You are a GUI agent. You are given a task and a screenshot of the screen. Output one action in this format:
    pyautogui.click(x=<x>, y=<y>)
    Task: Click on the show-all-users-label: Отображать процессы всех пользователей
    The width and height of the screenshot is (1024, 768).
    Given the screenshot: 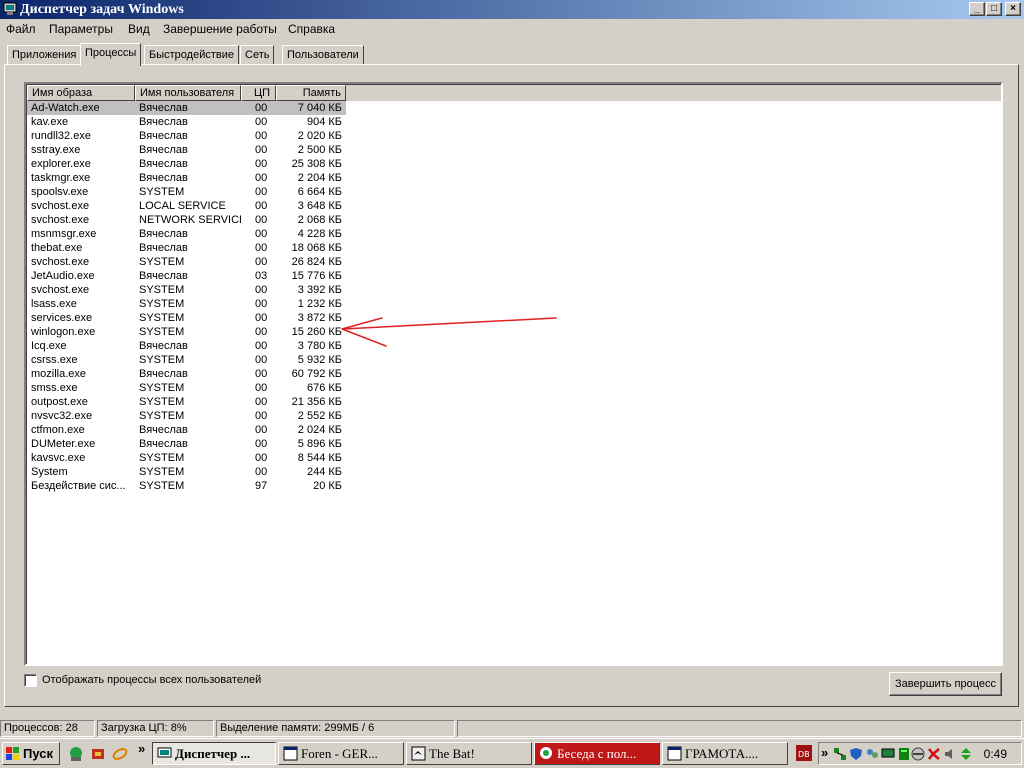 What is the action you would take?
    pyautogui.click(x=152, y=680)
    